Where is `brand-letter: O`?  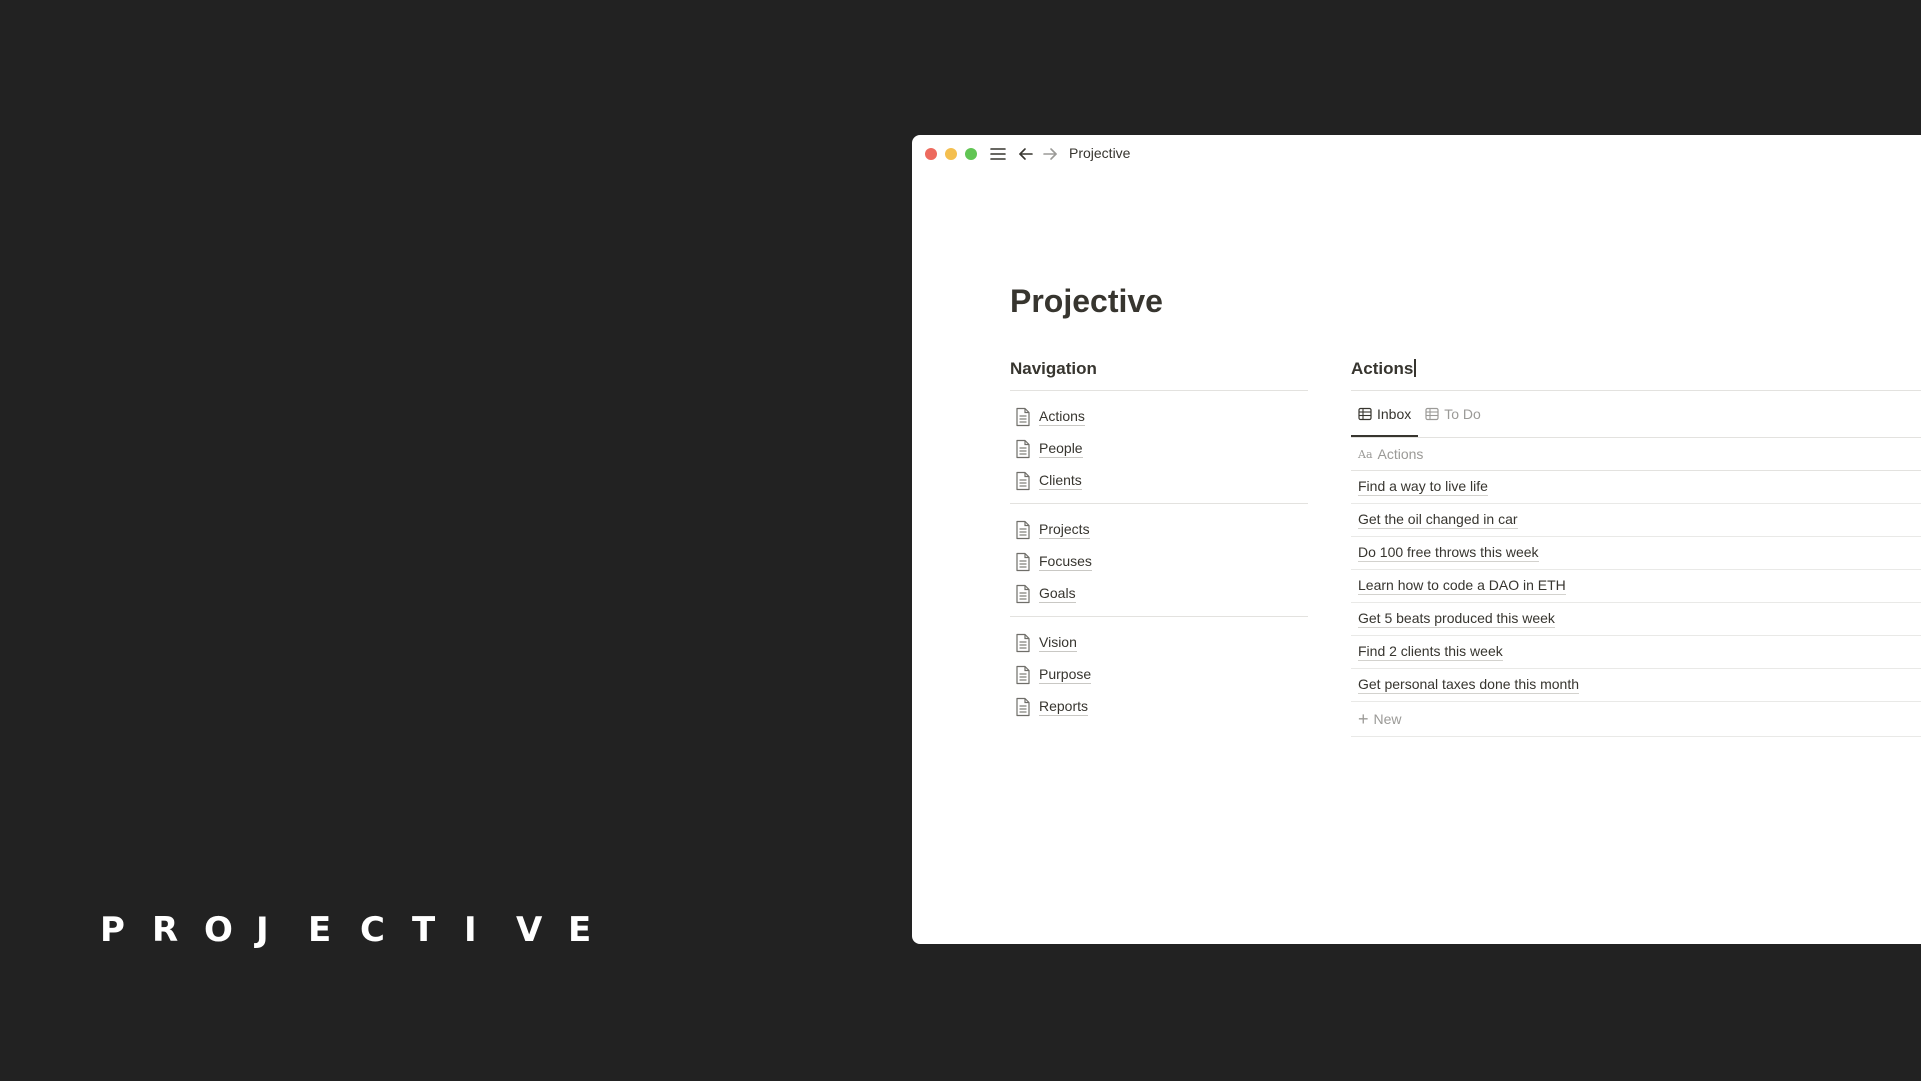
brand-letter: O is located at coordinates (218, 930).